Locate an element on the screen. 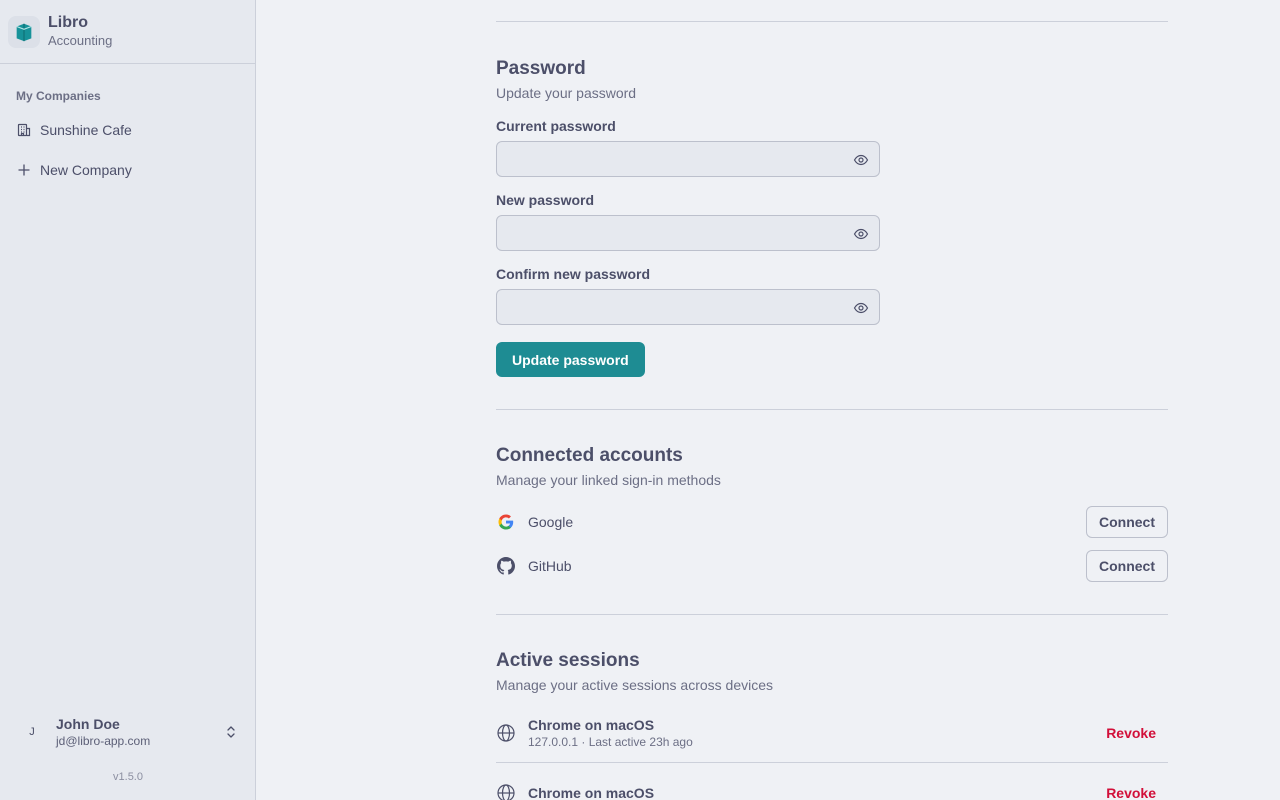 The height and width of the screenshot is (800, 1280). brand-name: Libro is located at coordinates (68, 22).